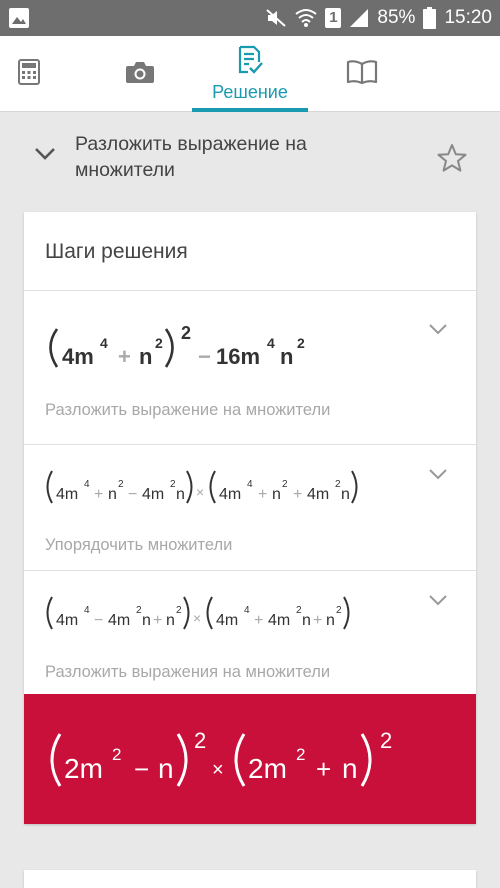 The width and height of the screenshot is (500, 888). I want to click on camera-icon, so click(140, 74).